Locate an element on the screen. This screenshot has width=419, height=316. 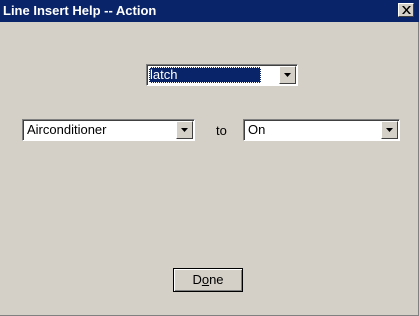
action-select: latch is located at coordinates (222, 75).